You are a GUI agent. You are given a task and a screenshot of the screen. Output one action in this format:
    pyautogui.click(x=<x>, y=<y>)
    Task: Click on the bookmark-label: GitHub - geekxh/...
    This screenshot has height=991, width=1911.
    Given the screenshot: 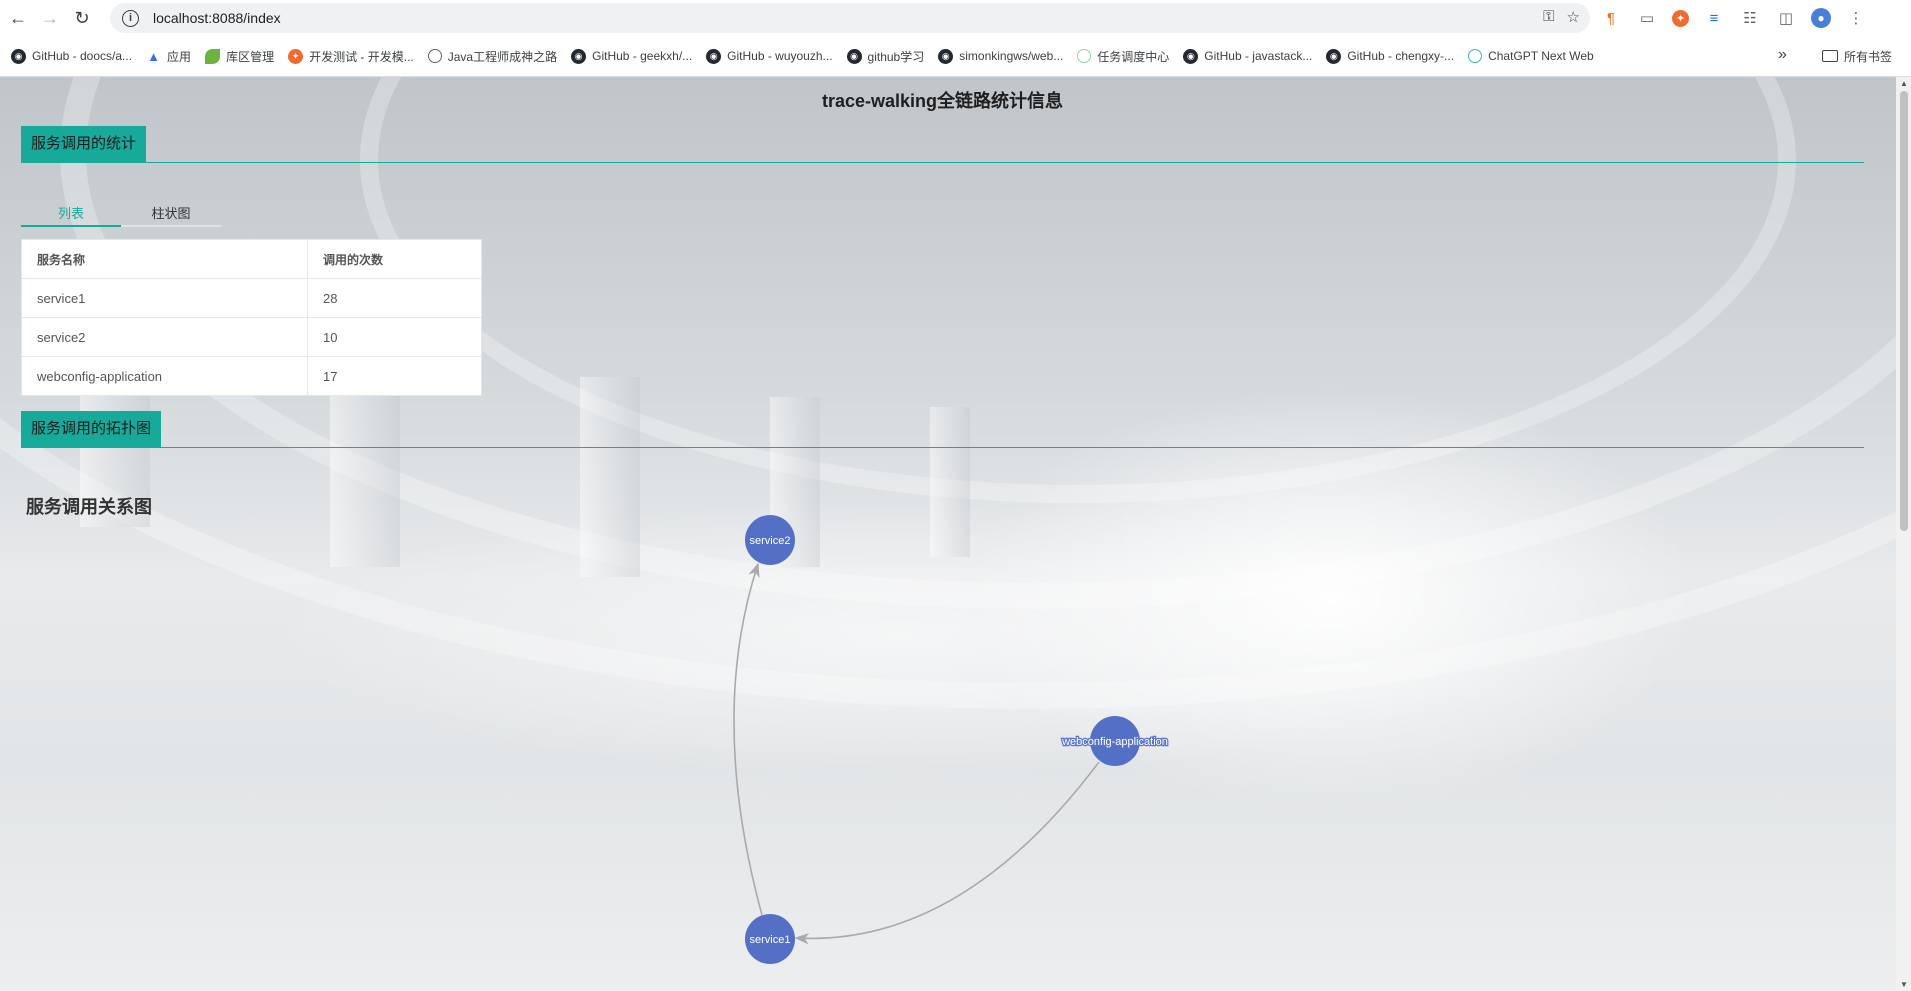 What is the action you would take?
    pyautogui.click(x=642, y=56)
    